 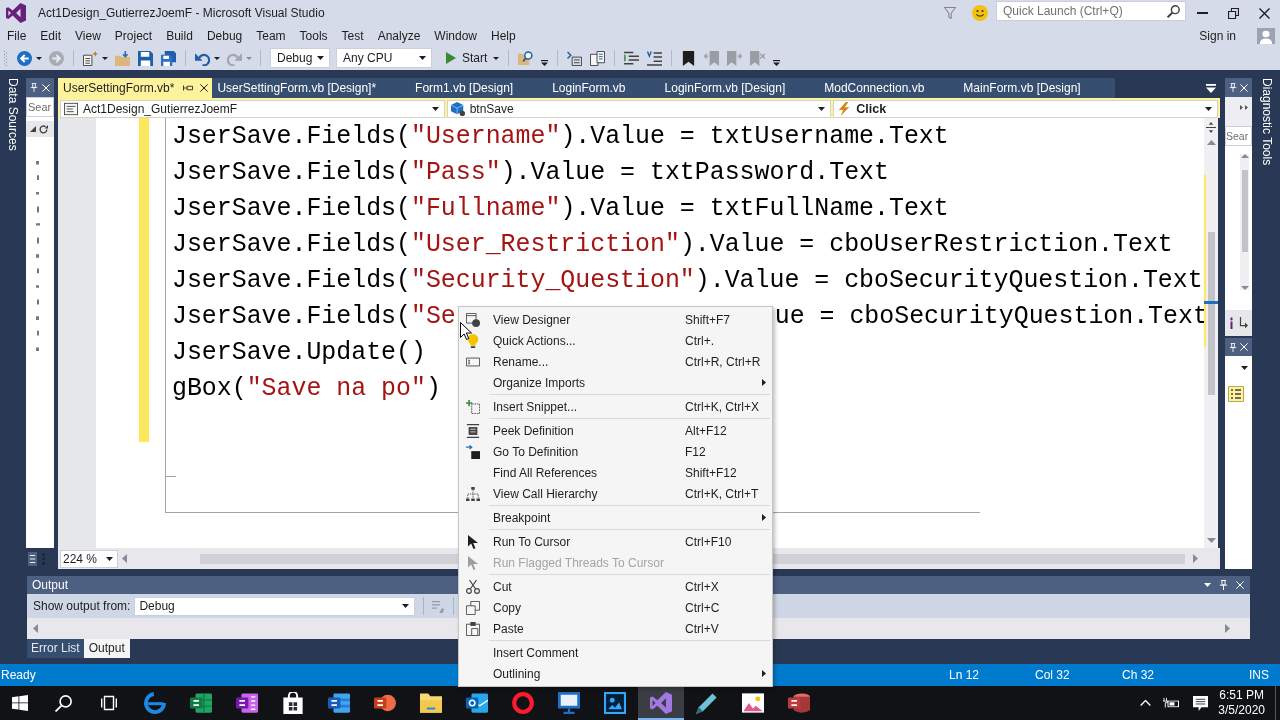 I want to click on insert-mode-indicator: INS, so click(x=1259, y=675).